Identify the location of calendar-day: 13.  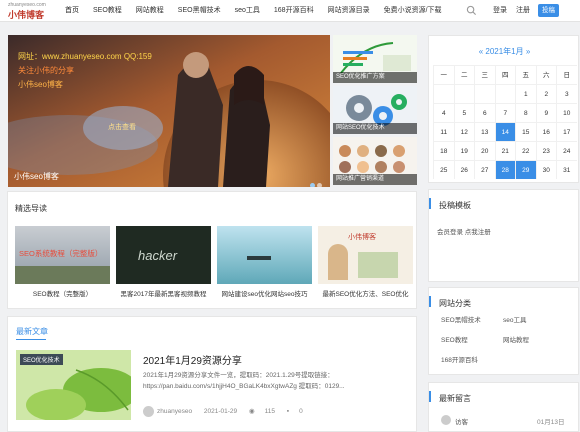
(484, 131).